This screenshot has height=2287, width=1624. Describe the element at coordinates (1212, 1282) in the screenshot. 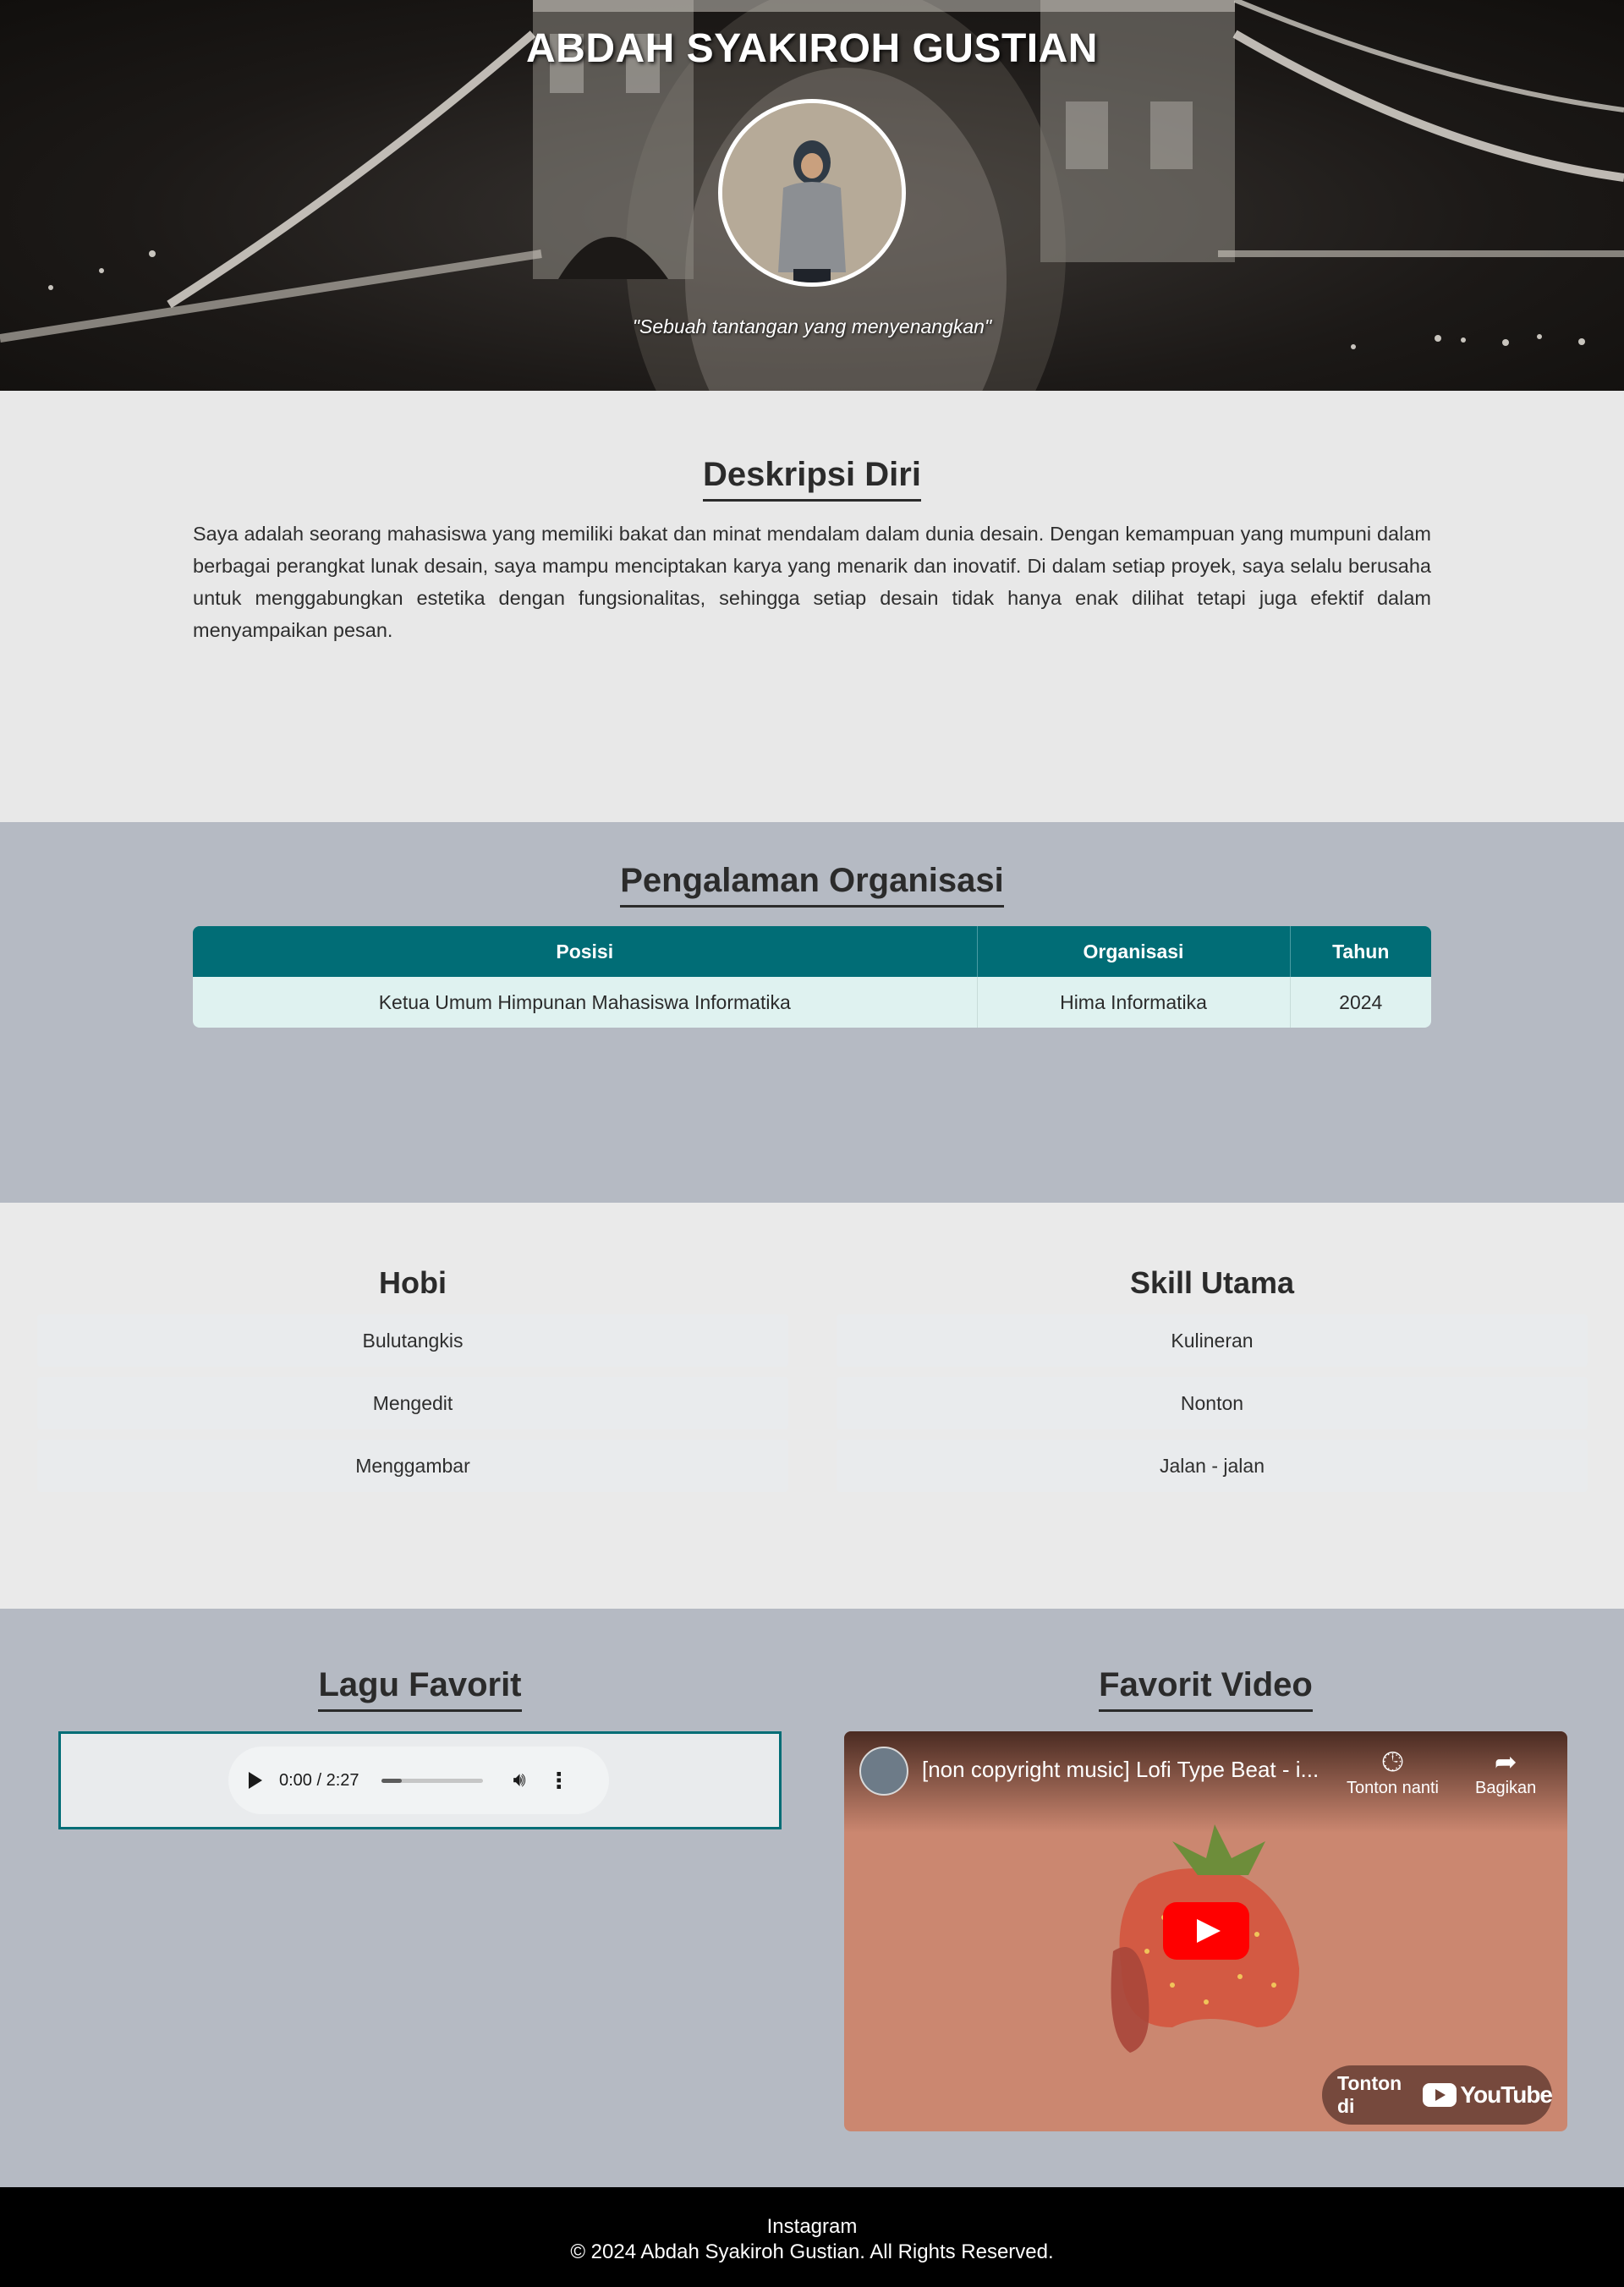

I see `skills-title: Skill Utama` at that location.